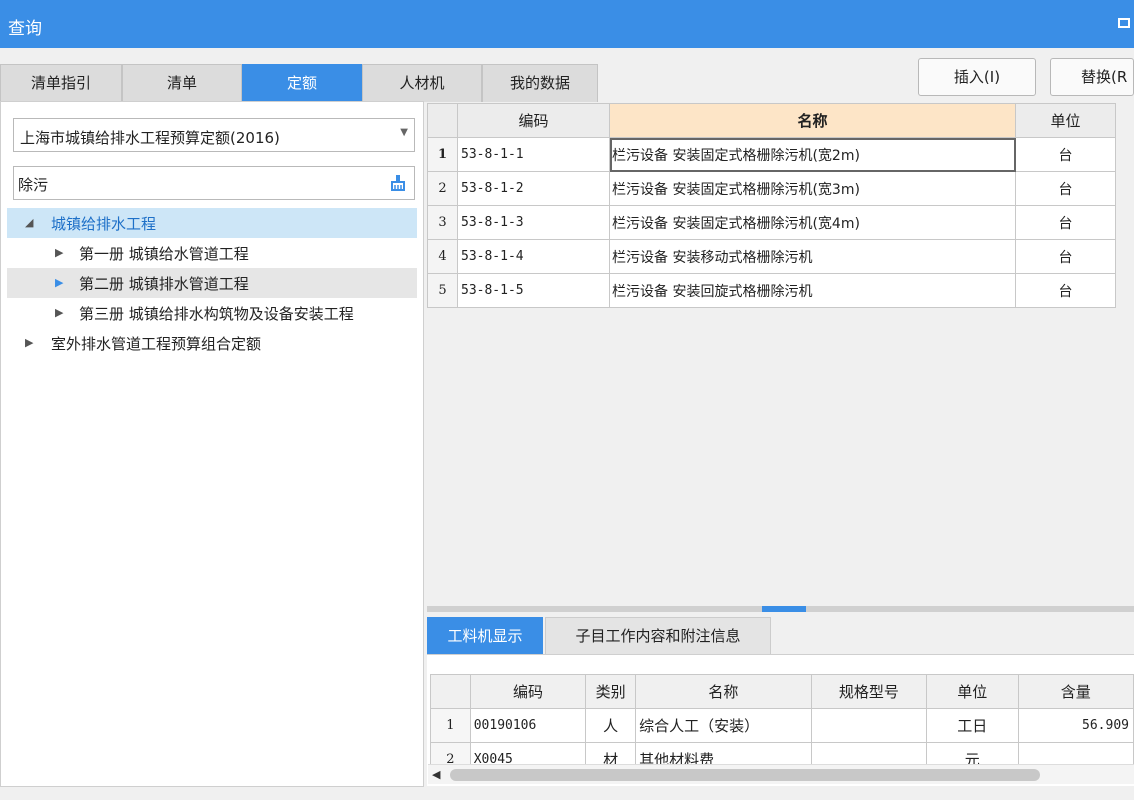 The width and height of the screenshot is (1134, 800). I want to click on tab-work-content-notes: 子目工作内容和附注信息, so click(658, 636).